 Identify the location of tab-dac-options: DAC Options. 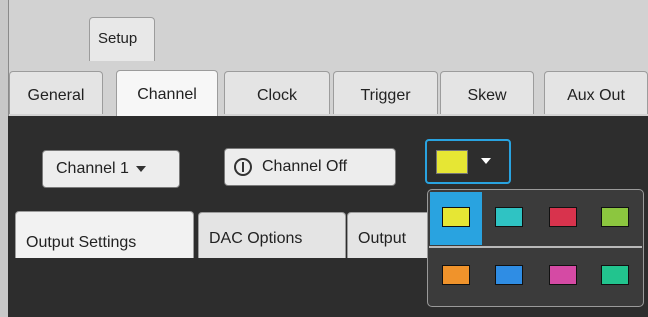
(272, 235).